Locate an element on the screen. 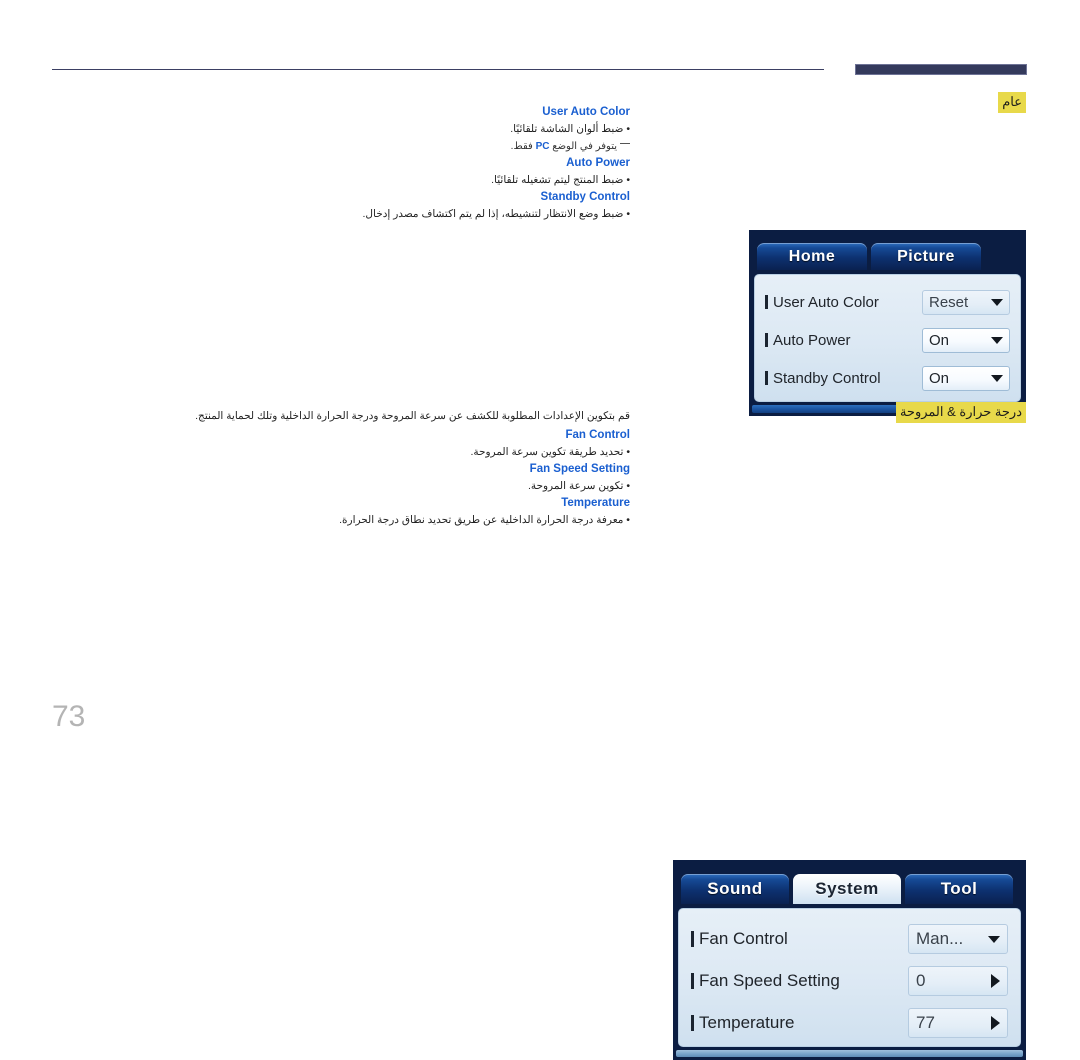 The height and width of the screenshot is (1060, 1080). heading-auto-power: Auto Power is located at coordinates (598, 163).